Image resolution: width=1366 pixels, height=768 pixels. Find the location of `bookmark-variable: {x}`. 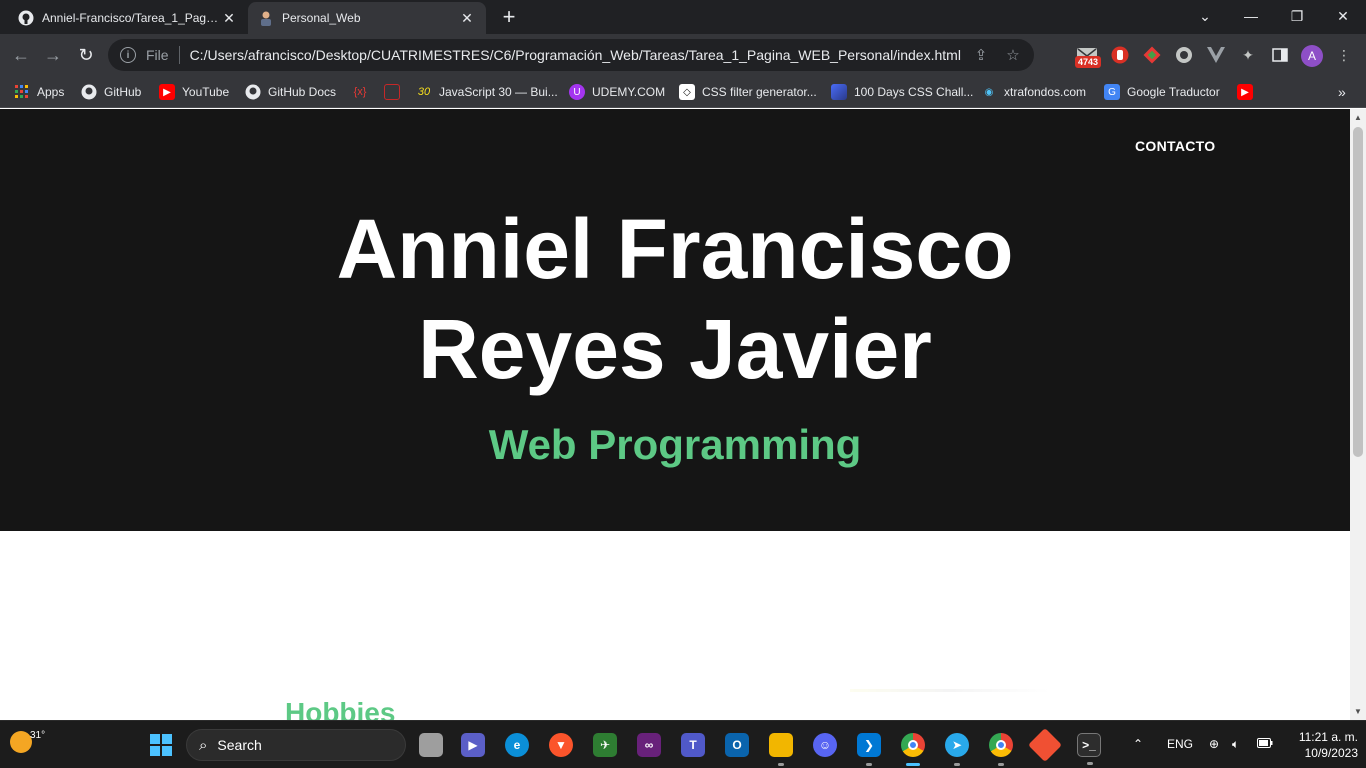

bookmark-variable: {x} is located at coordinates (363, 92).